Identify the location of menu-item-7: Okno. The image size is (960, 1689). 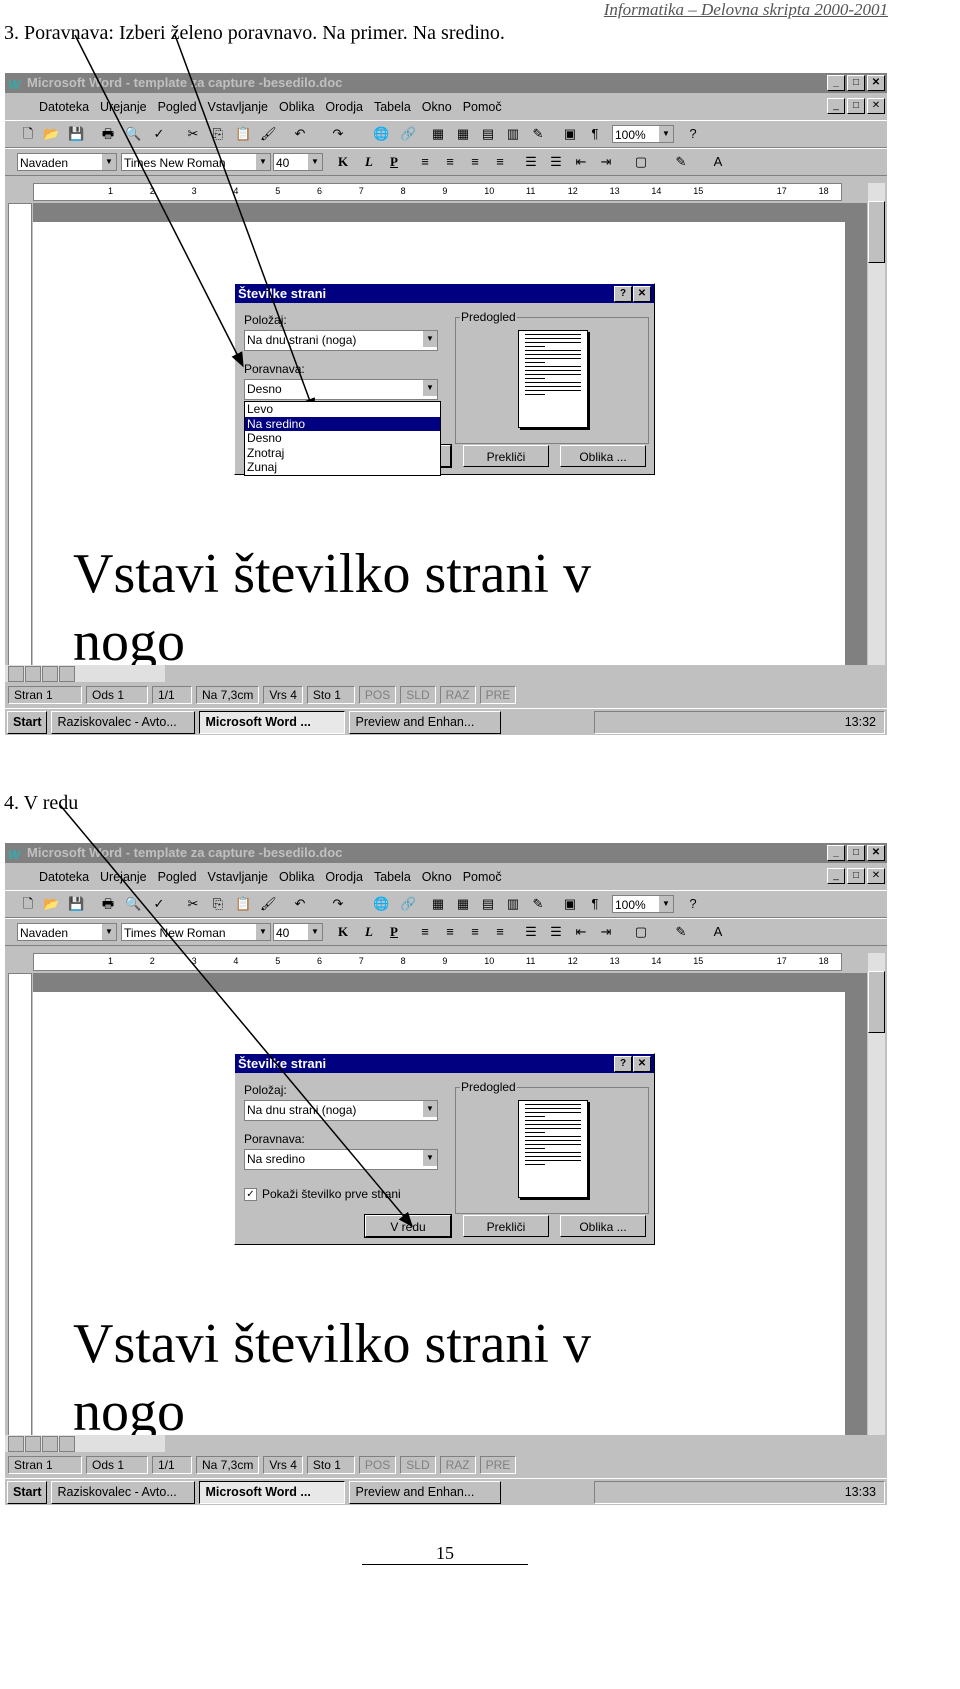
(437, 107).